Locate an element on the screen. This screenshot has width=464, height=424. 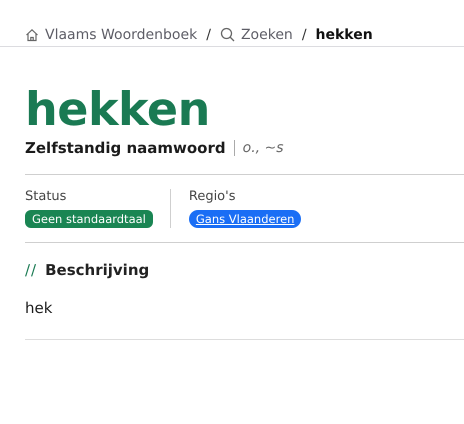
breadcrumb-current: hekken is located at coordinates (344, 34).